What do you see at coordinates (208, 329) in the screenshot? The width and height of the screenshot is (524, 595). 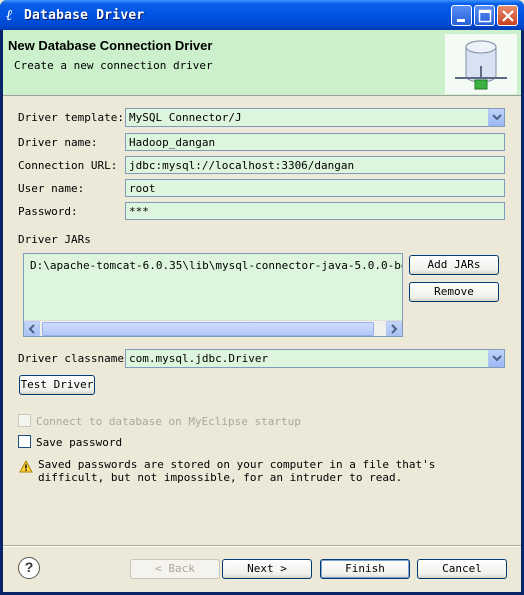 I see `scrollbar-thumb` at bounding box center [208, 329].